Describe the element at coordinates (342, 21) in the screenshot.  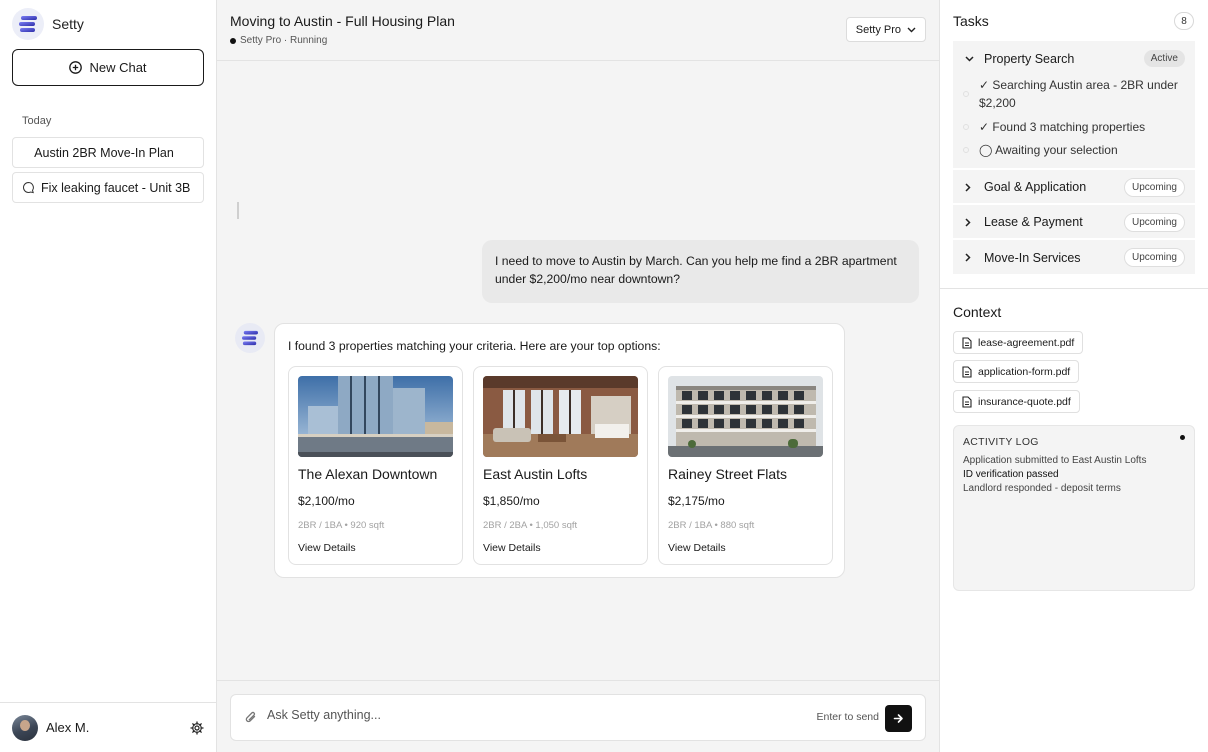
I see `conversation-title: Moving to Austin - Full Housing Plan` at that location.